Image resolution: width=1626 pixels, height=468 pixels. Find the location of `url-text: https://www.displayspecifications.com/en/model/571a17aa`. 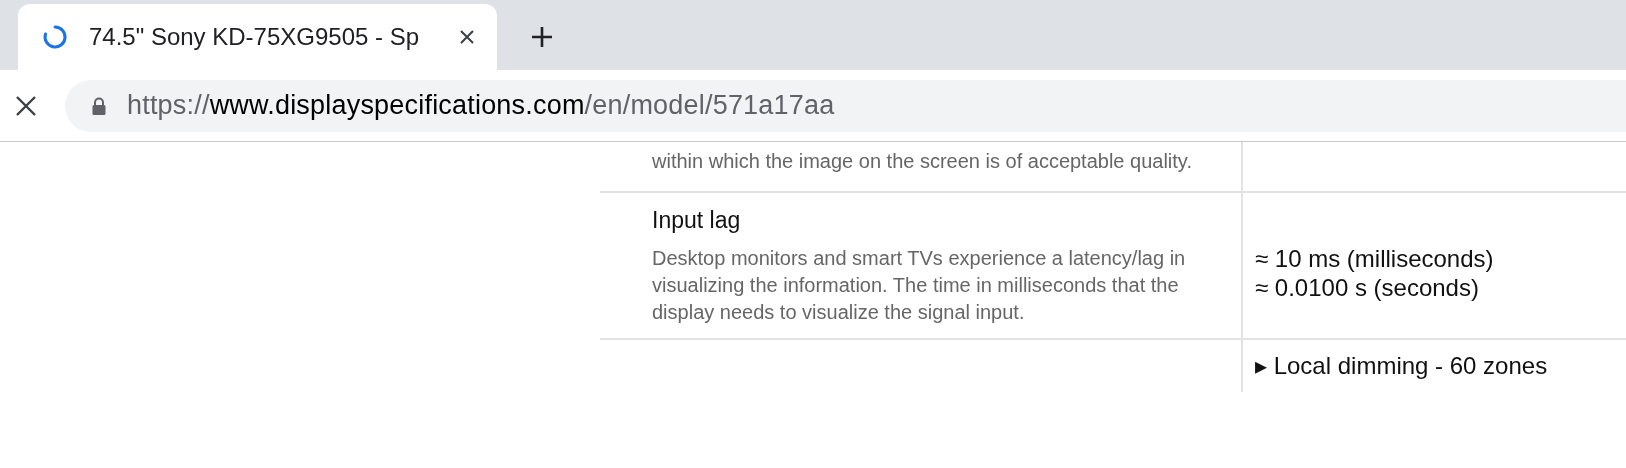

url-text: https://www.displayspecifications.com/en/model/571a17aa is located at coordinates (481, 106).